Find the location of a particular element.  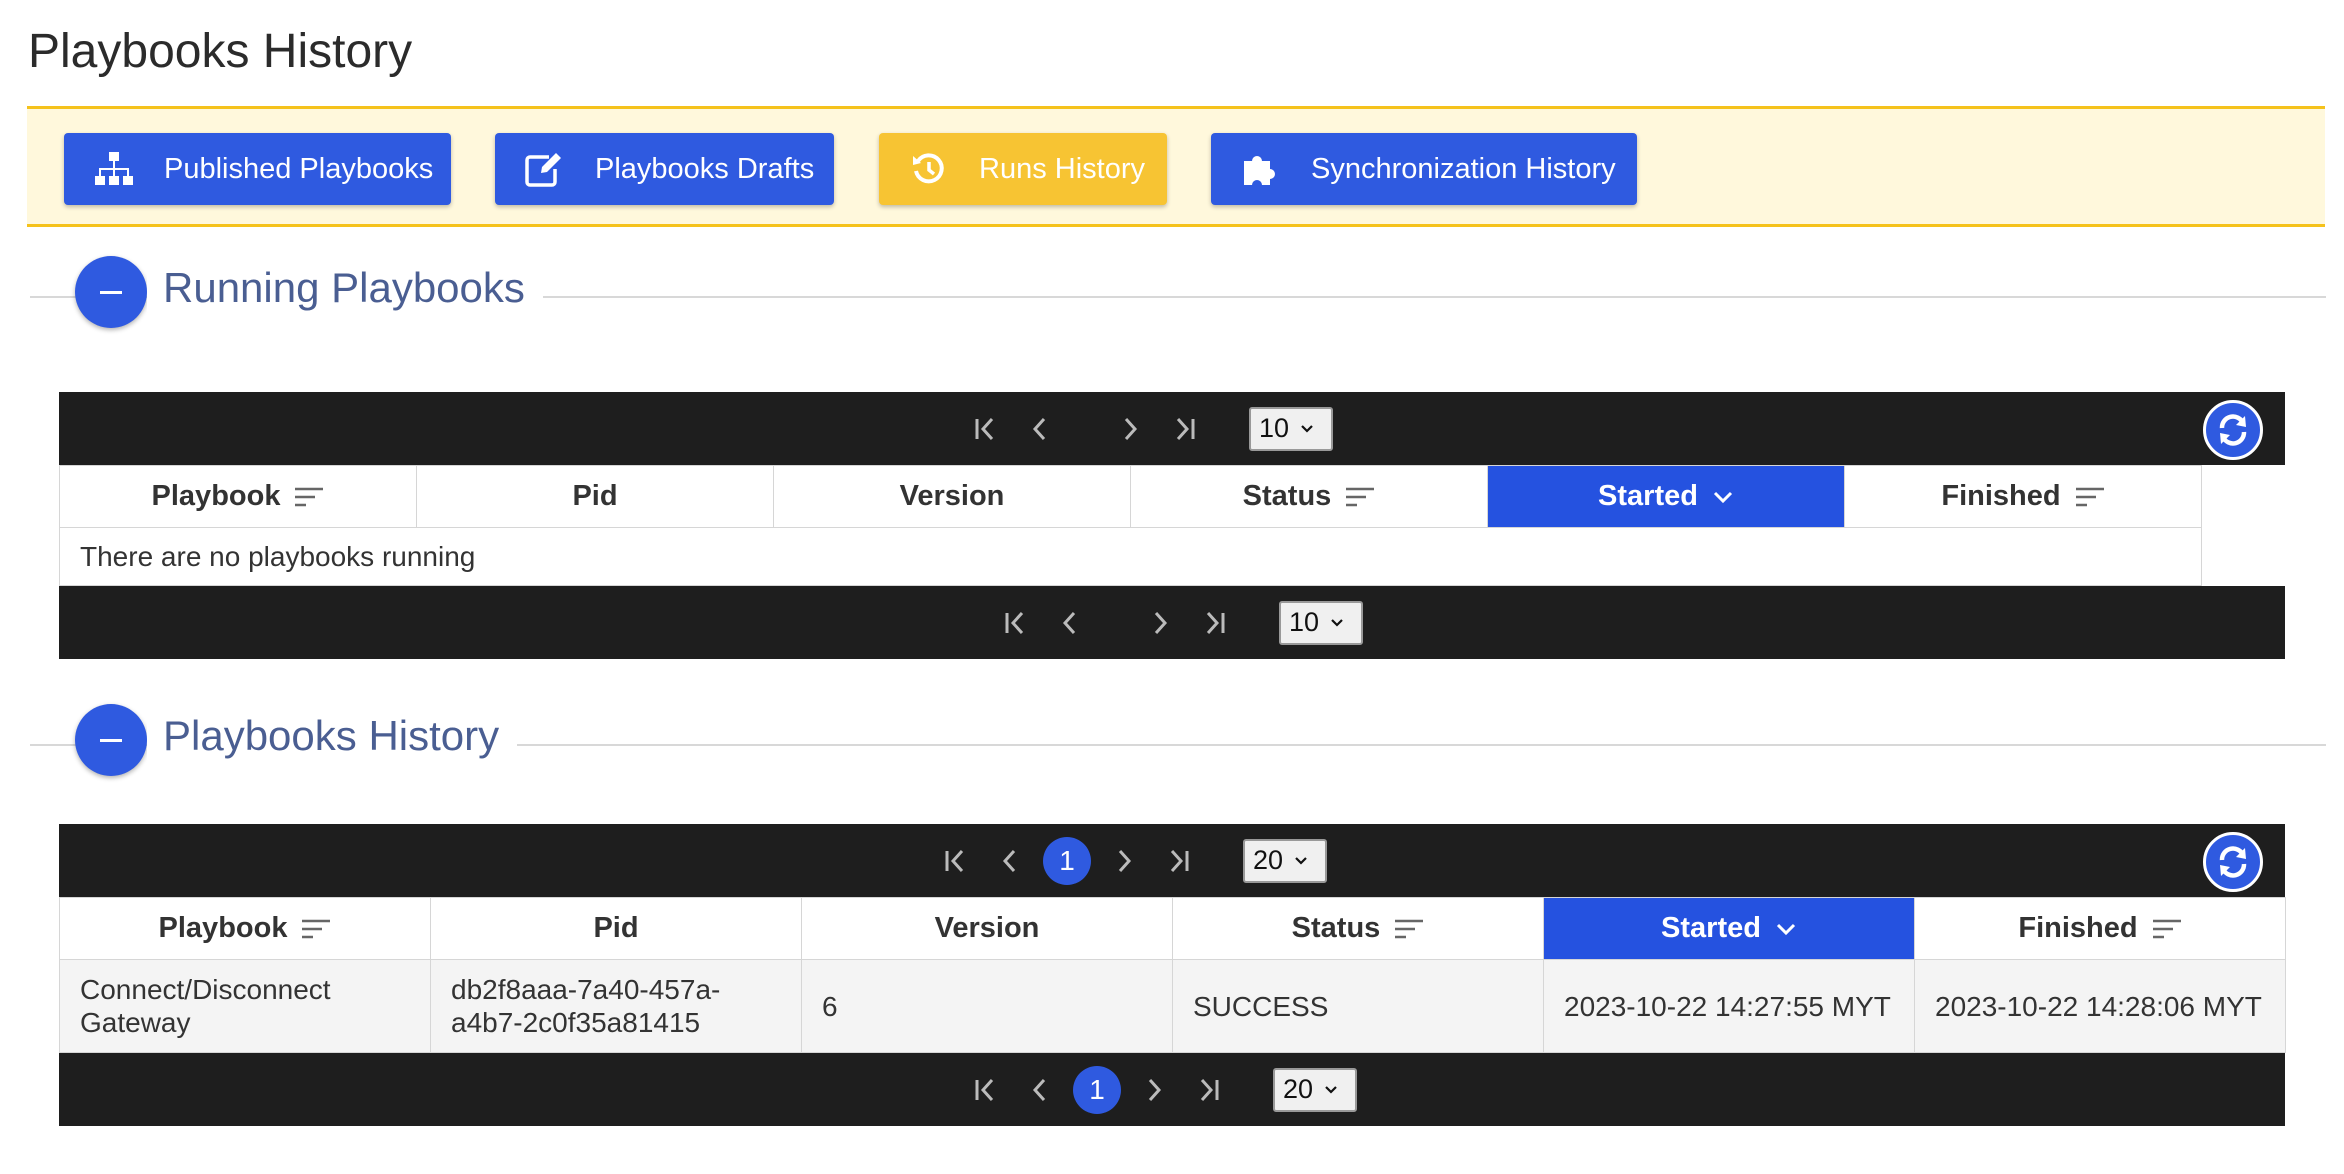

history-icon is located at coordinates (929, 169).